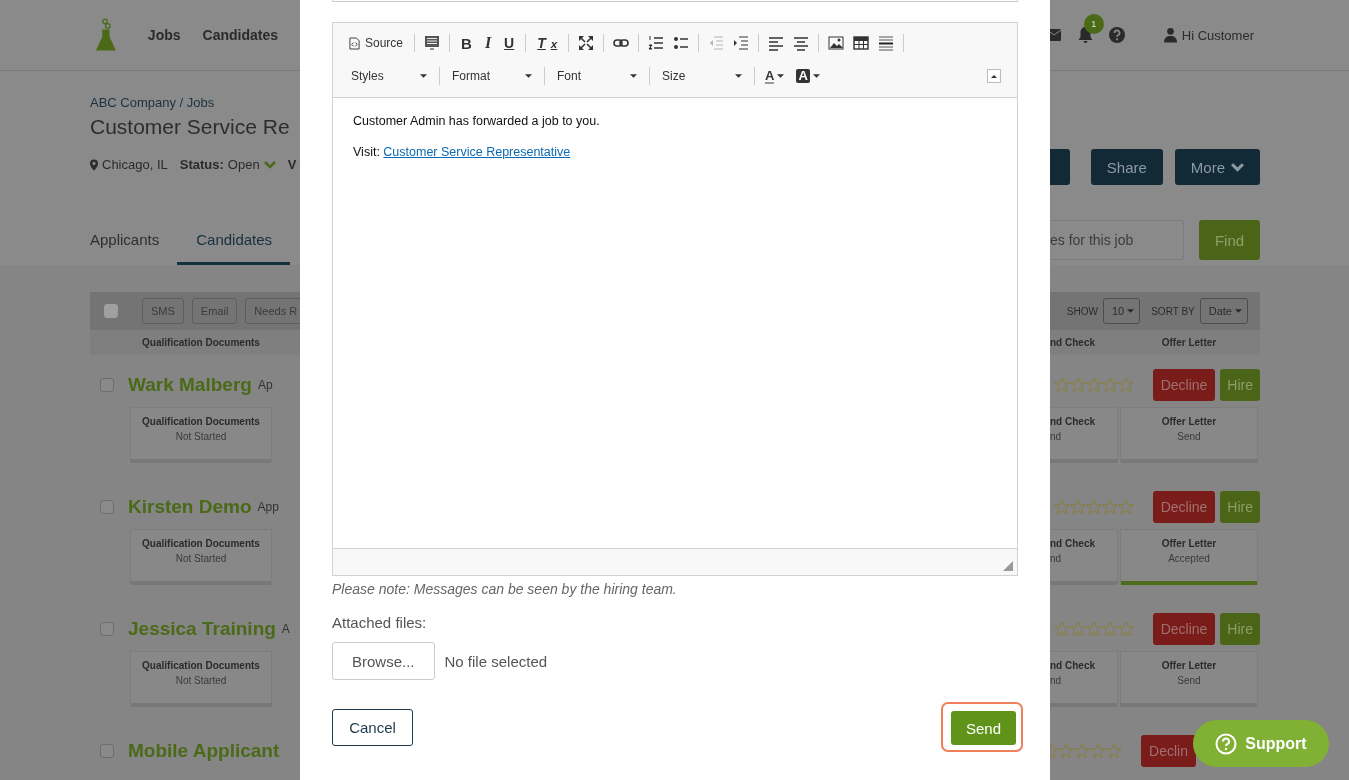 Image resolution: width=1349 pixels, height=780 pixels. What do you see at coordinates (775, 76) in the screenshot?
I see `text-color-button: A` at bounding box center [775, 76].